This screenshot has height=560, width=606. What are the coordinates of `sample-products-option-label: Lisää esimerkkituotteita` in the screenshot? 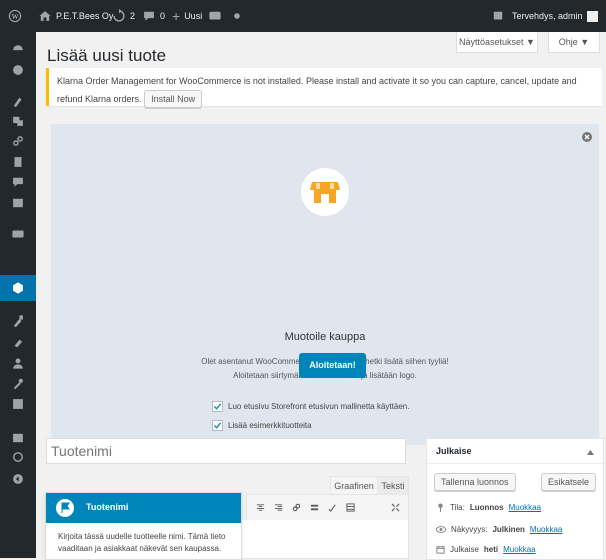 It's located at (270, 425).